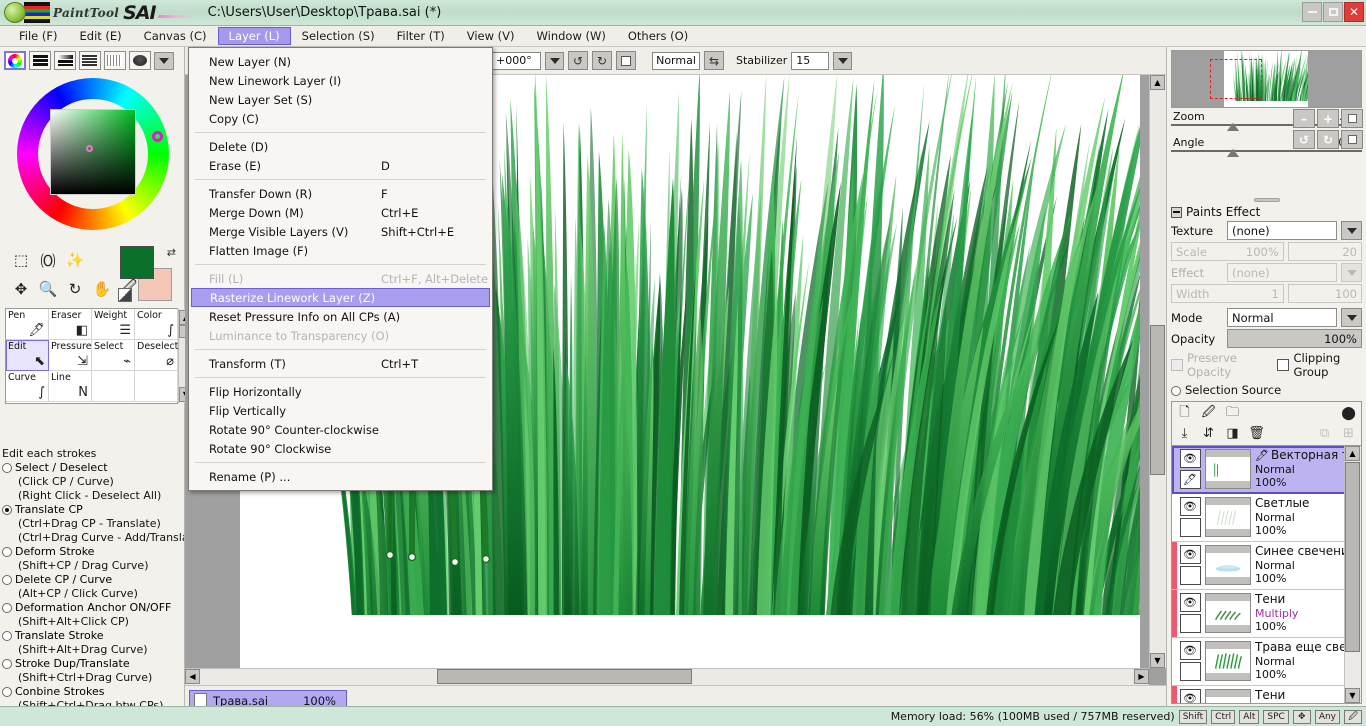 This screenshot has height=726, width=1366. What do you see at coordinates (70, 386) in the screenshot?
I see `tool-line: Line N` at bounding box center [70, 386].